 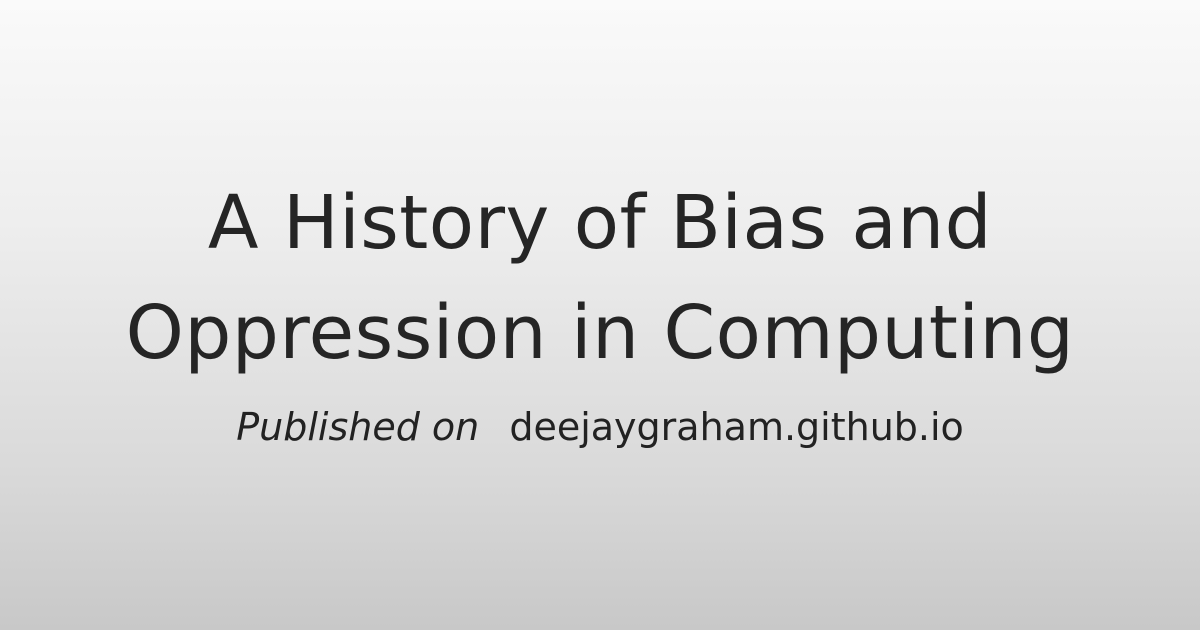 I want to click on published-on-label: Published on, so click(x=358, y=427).